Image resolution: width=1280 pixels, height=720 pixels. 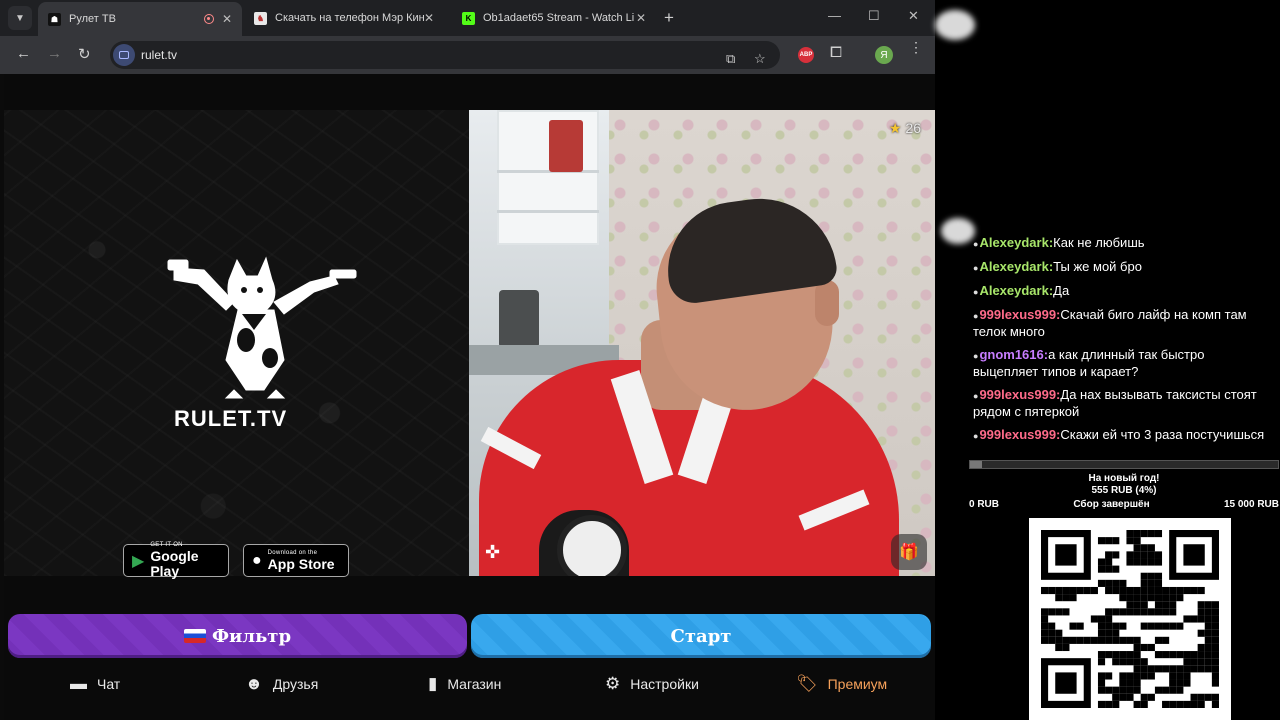 I want to click on goal-amount: 555 RUB (4%), so click(x=1124, y=490).